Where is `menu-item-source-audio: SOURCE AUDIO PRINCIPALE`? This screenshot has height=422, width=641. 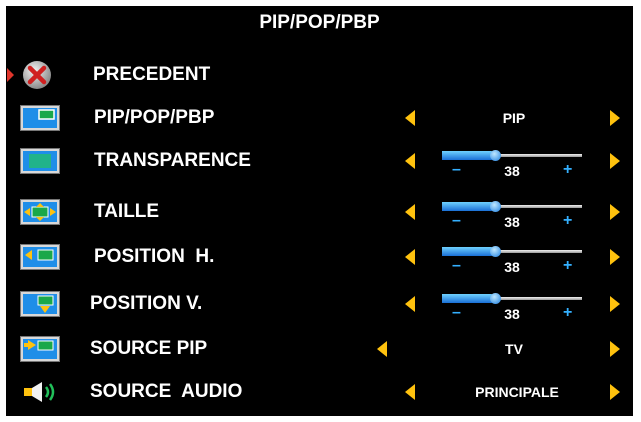 menu-item-source-audio: SOURCE AUDIO PRINCIPALE is located at coordinates (319, 392).